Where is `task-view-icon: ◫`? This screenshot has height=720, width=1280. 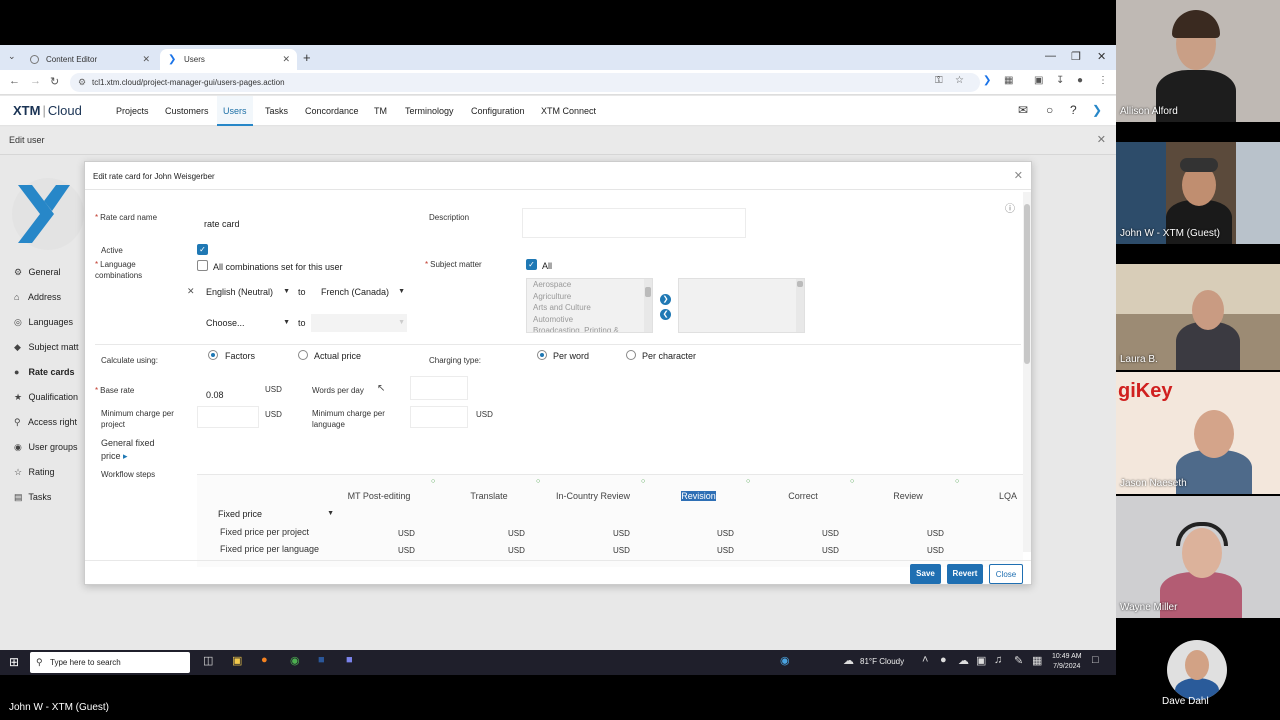
task-view-icon: ◫ is located at coordinates (208, 660).